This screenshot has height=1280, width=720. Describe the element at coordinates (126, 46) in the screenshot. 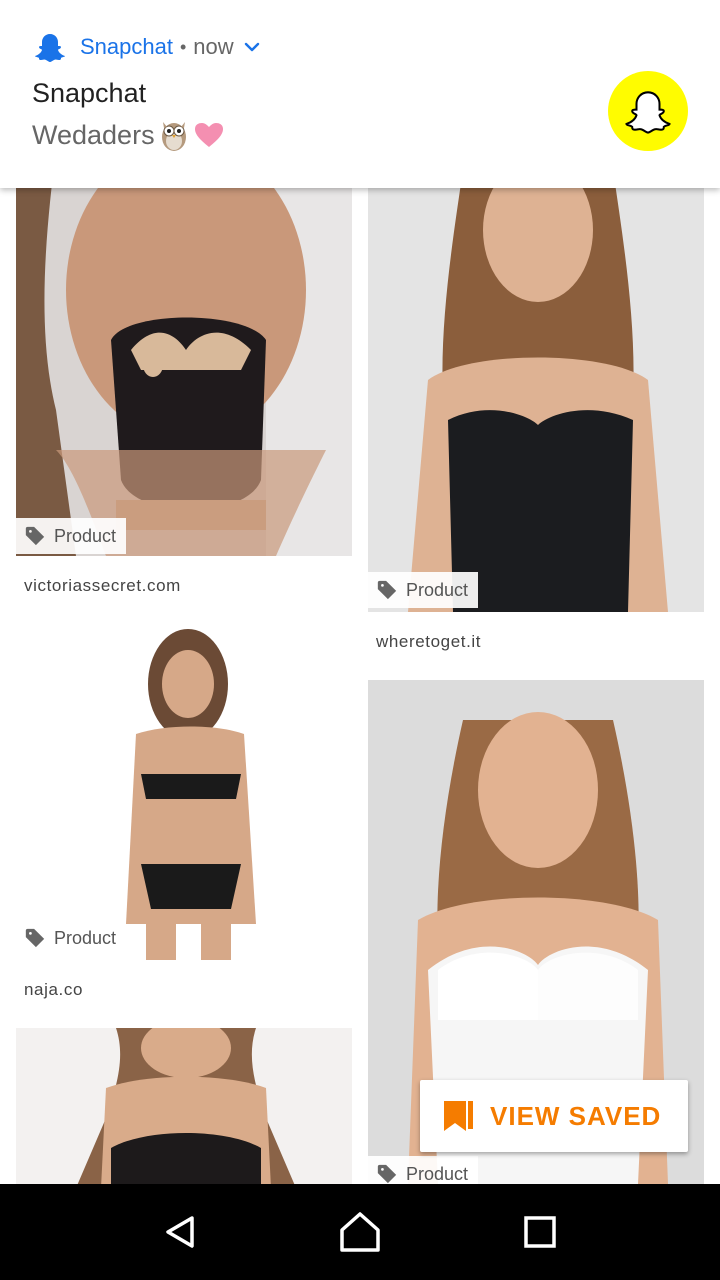

I see `notification-app-name: Snapchat` at that location.